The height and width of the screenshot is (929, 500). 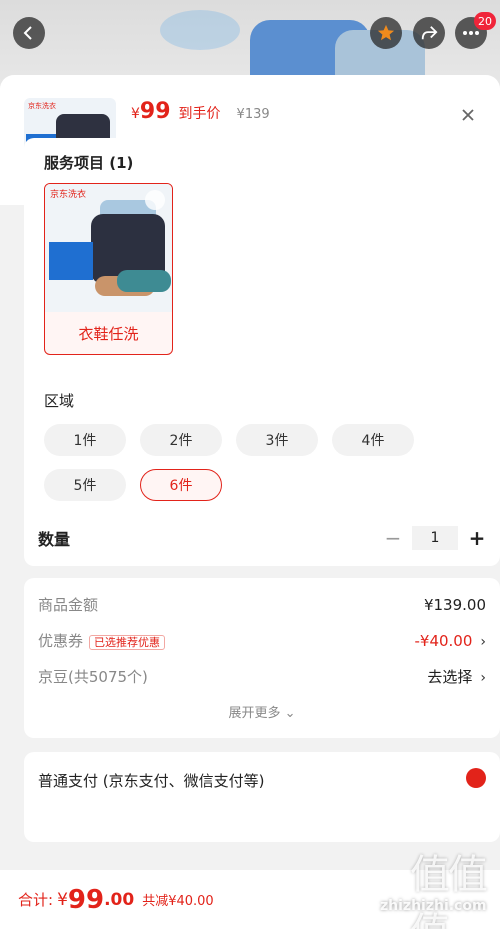 What do you see at coordinates (471, 33) in the screenshot?
I see `more-dots-icon` at bounding box center [471, 33].